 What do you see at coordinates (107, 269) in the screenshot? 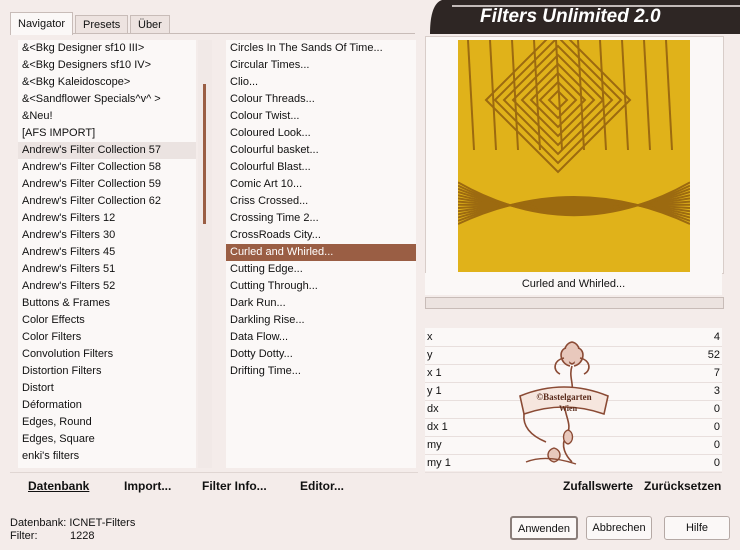
I see `category-item: Andrew's Filters 51` at bounding box center [107, 269].